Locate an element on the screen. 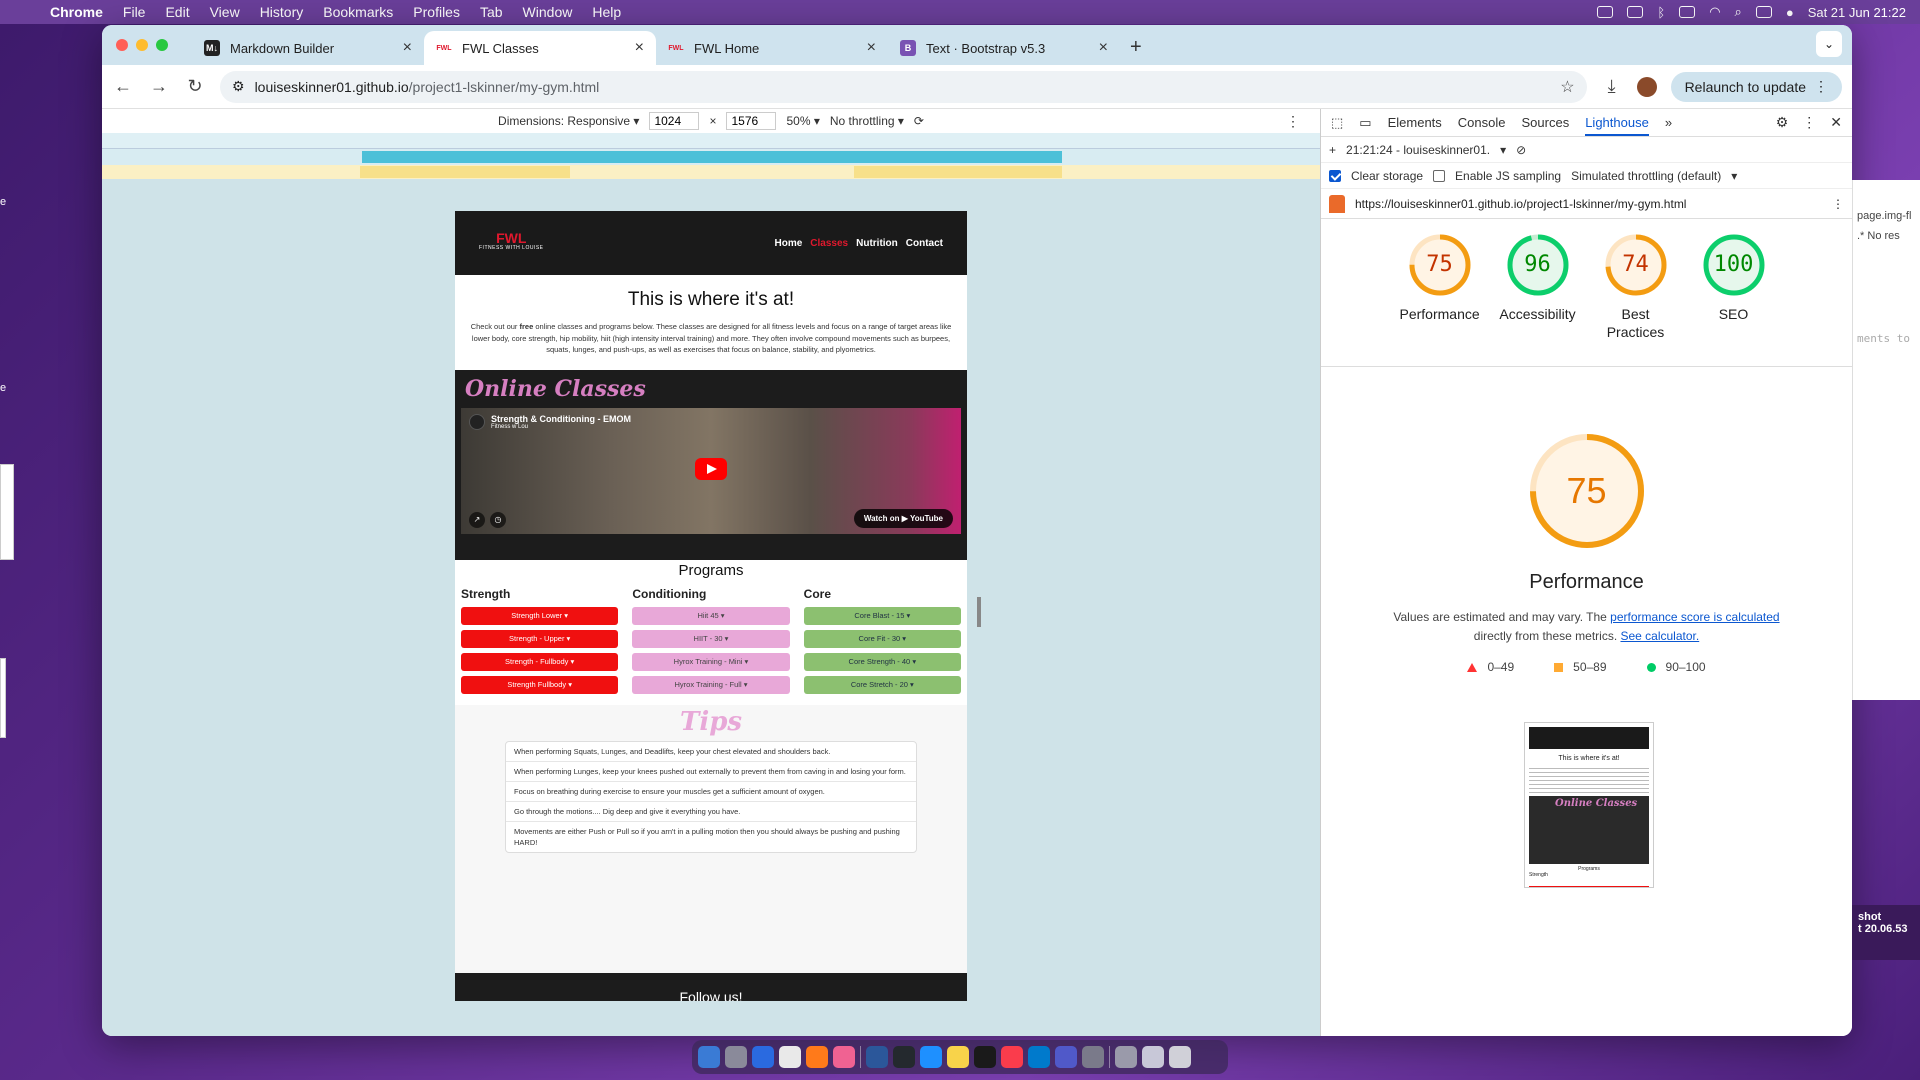 The height and width of the screenshot is (1080, 1920). score-seo: 100 SEO is located at coordinates (1734, 299).